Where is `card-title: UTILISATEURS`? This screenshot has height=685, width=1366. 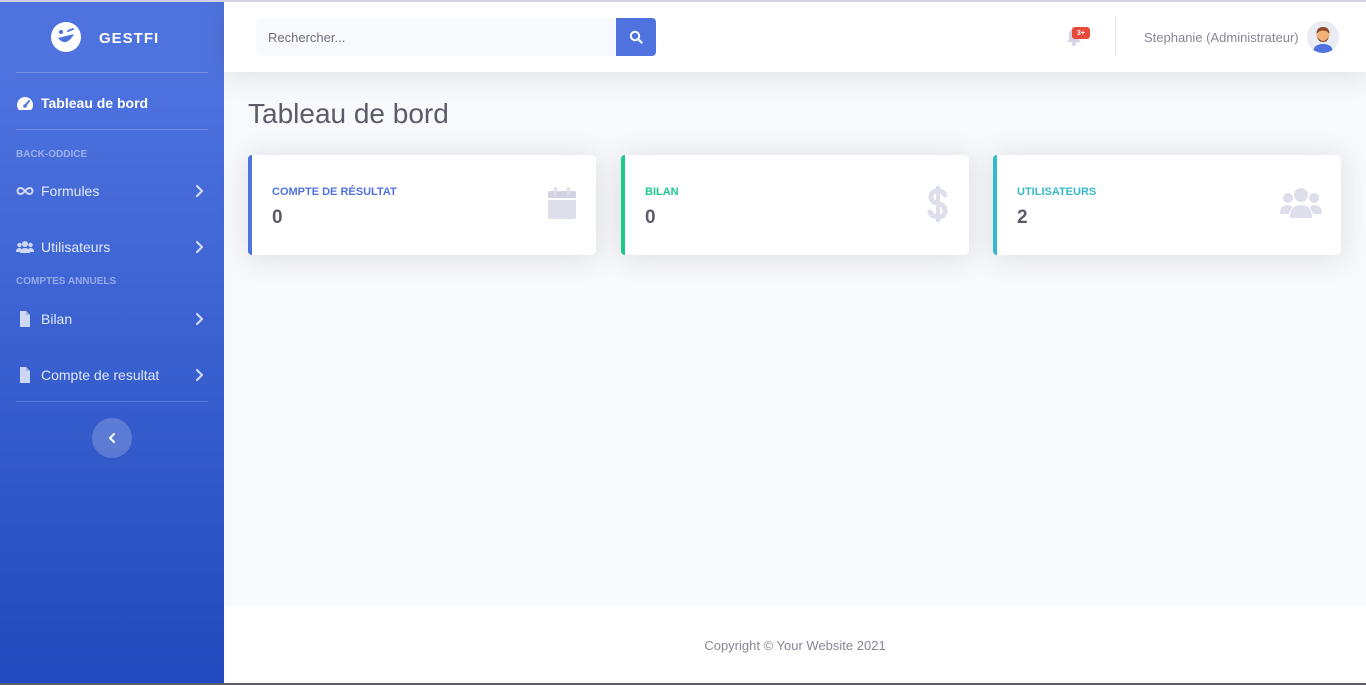 card-title: UTILISATEURS is located at coordinates (1057, 192).